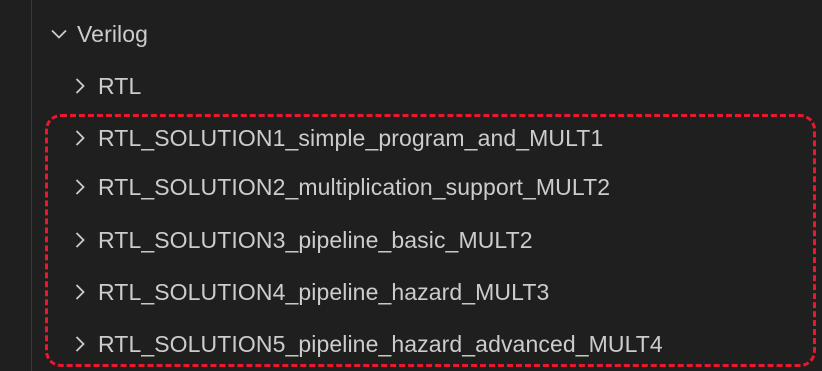 The height and width of the screenshot is (371, 822). What do you see at coordinates (411, 86) in the screenshot?
I see `folder-rtl: RTL` at bounding box center [411, 86].